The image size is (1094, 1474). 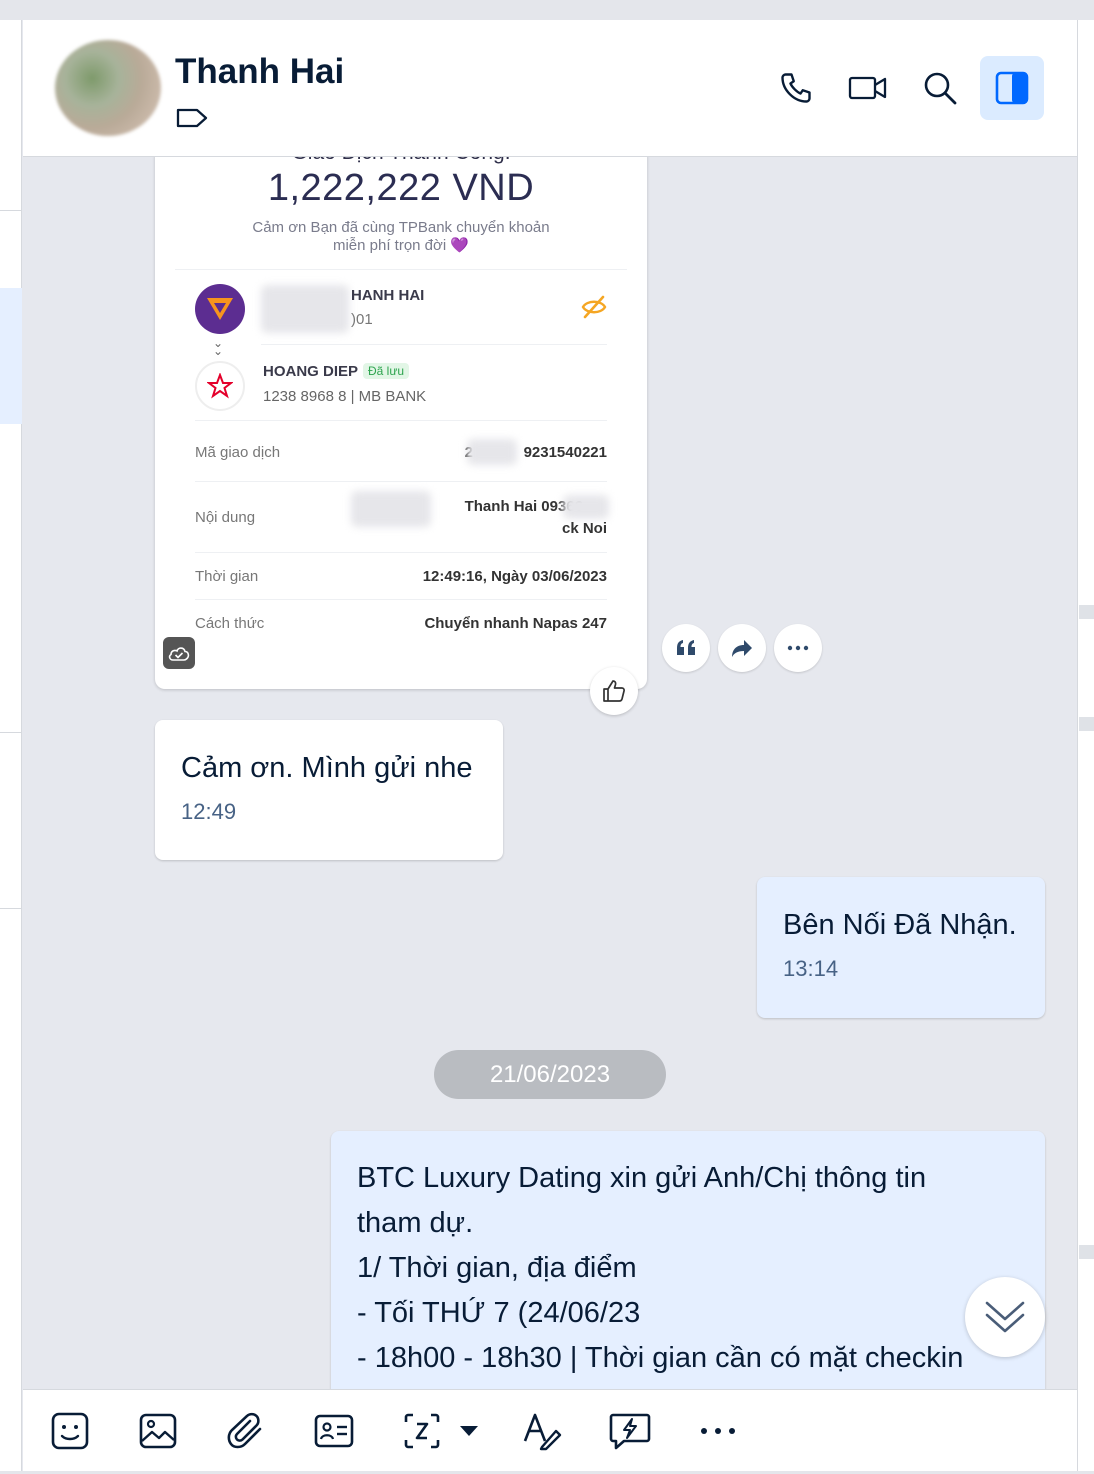 I want to click on search-icon, so click(x=940, y=88).